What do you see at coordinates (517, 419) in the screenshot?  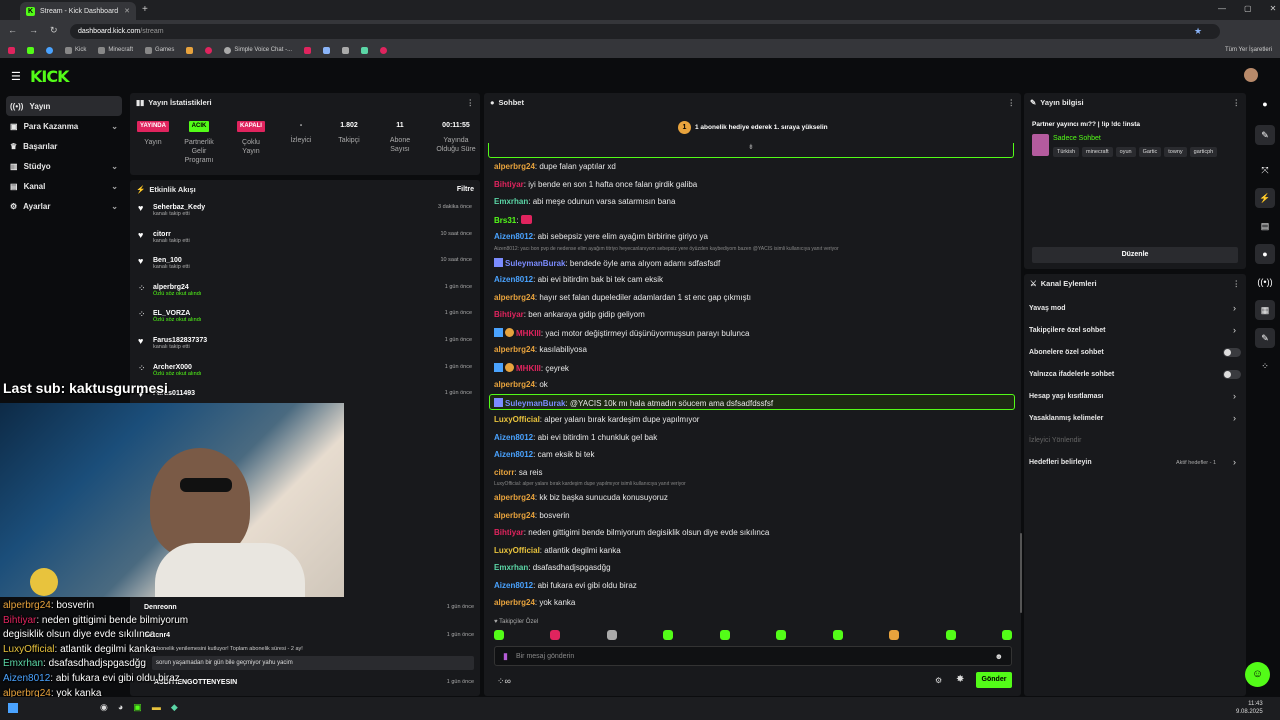 I see `chat-username: LuxyOfficial` at bounding box center [517, 419].